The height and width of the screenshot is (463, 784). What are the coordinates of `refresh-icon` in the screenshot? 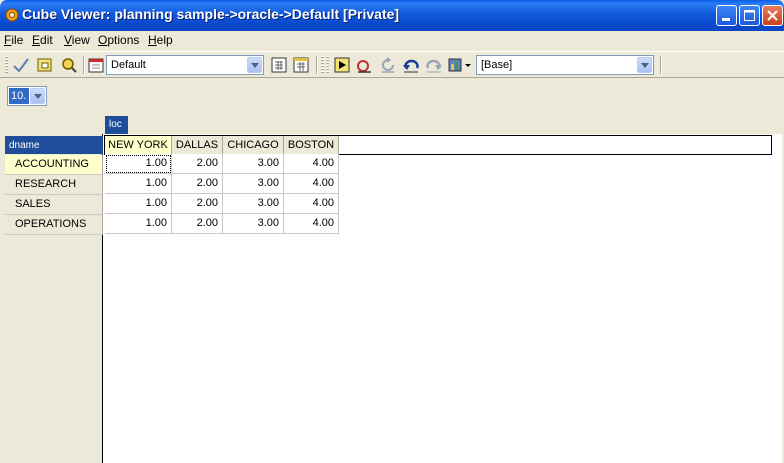 It's located at (388, 65).